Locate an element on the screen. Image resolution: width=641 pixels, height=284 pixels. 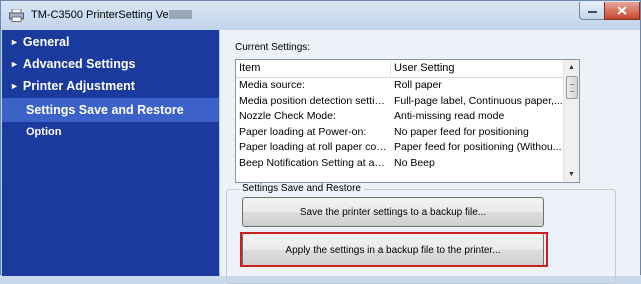
column-header-item: Item is located at coordinates (313, 68).